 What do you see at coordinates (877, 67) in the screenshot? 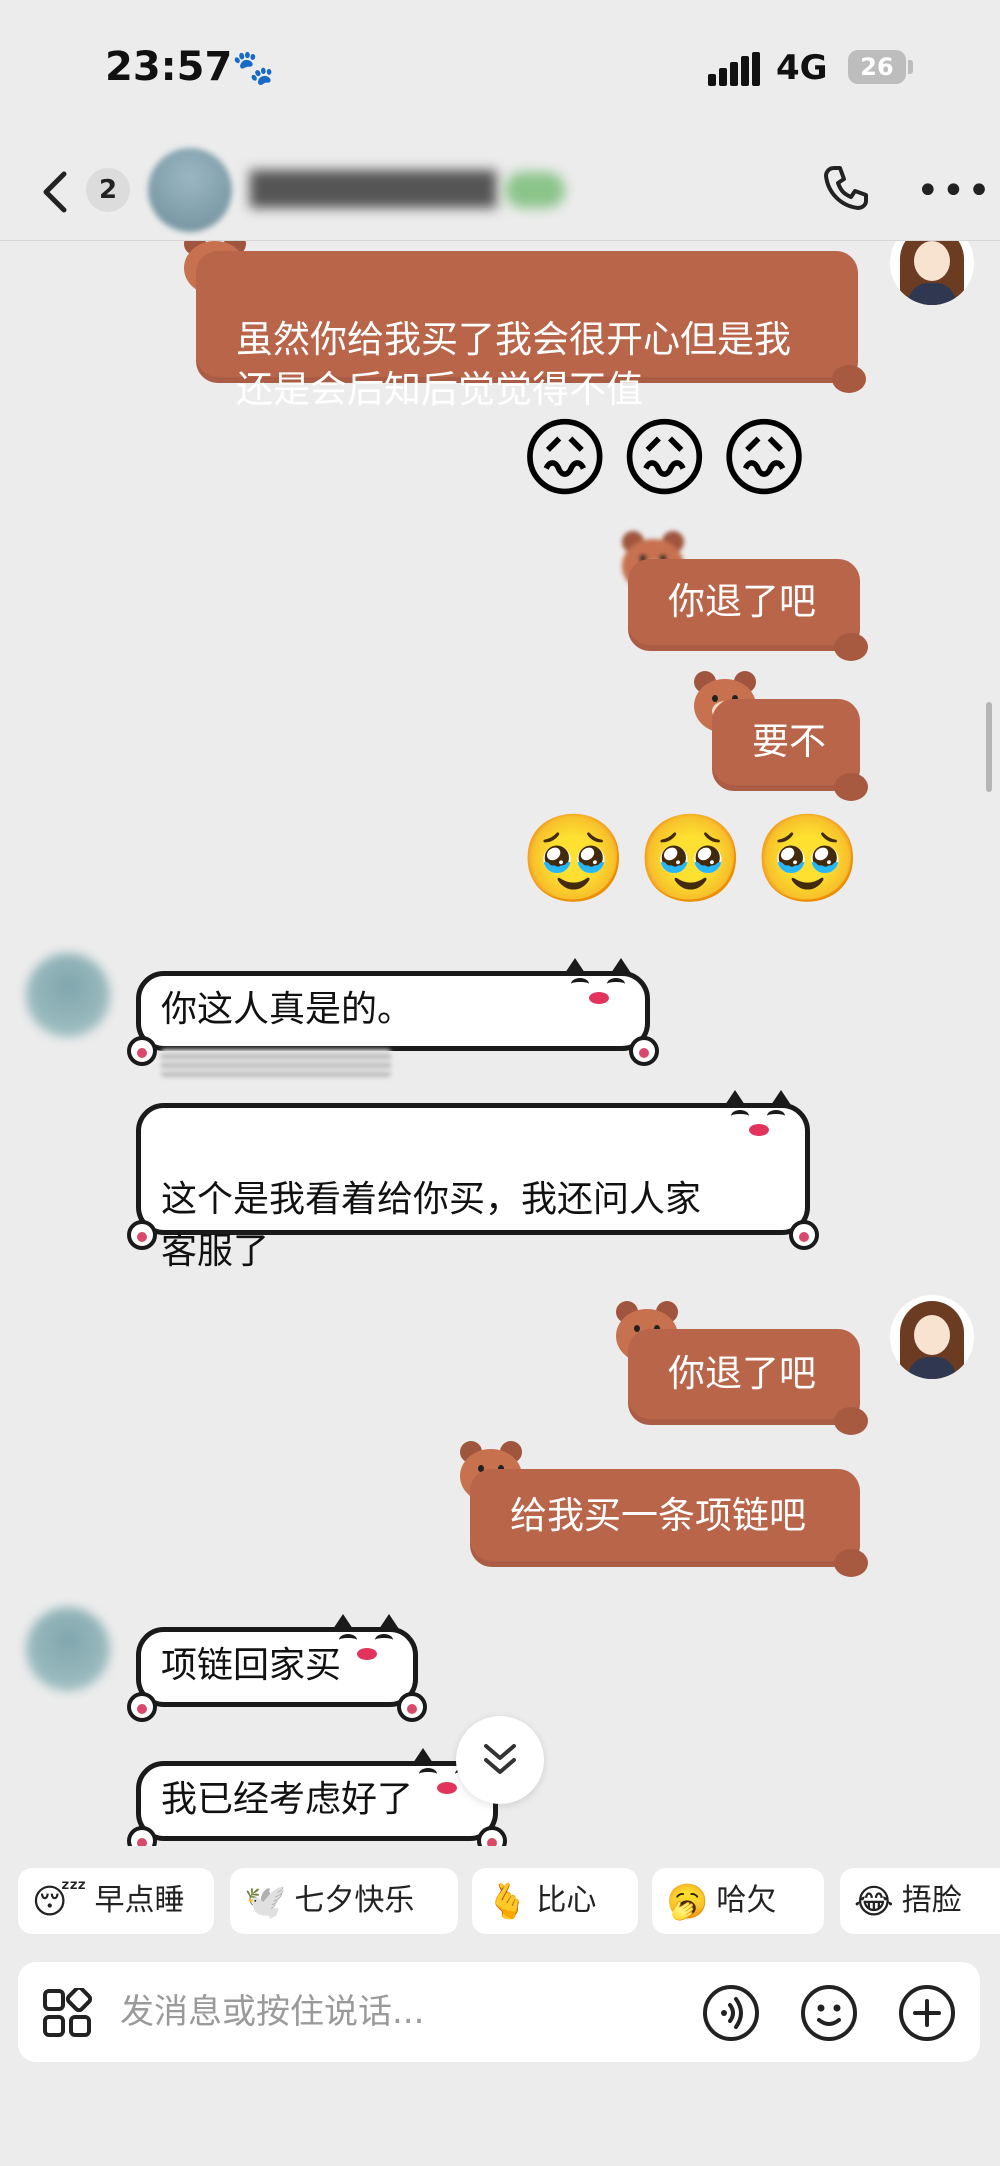
I see `battery-icon: 26` at bounding box center [877, 67].